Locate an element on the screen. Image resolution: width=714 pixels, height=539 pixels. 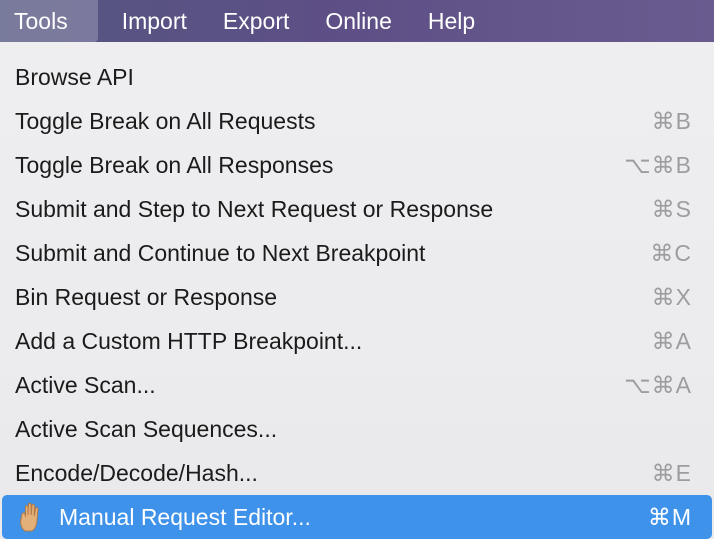
menu-item-active-scan: Active Scan... ⌥⌘A is located at coordinates (357, 385).